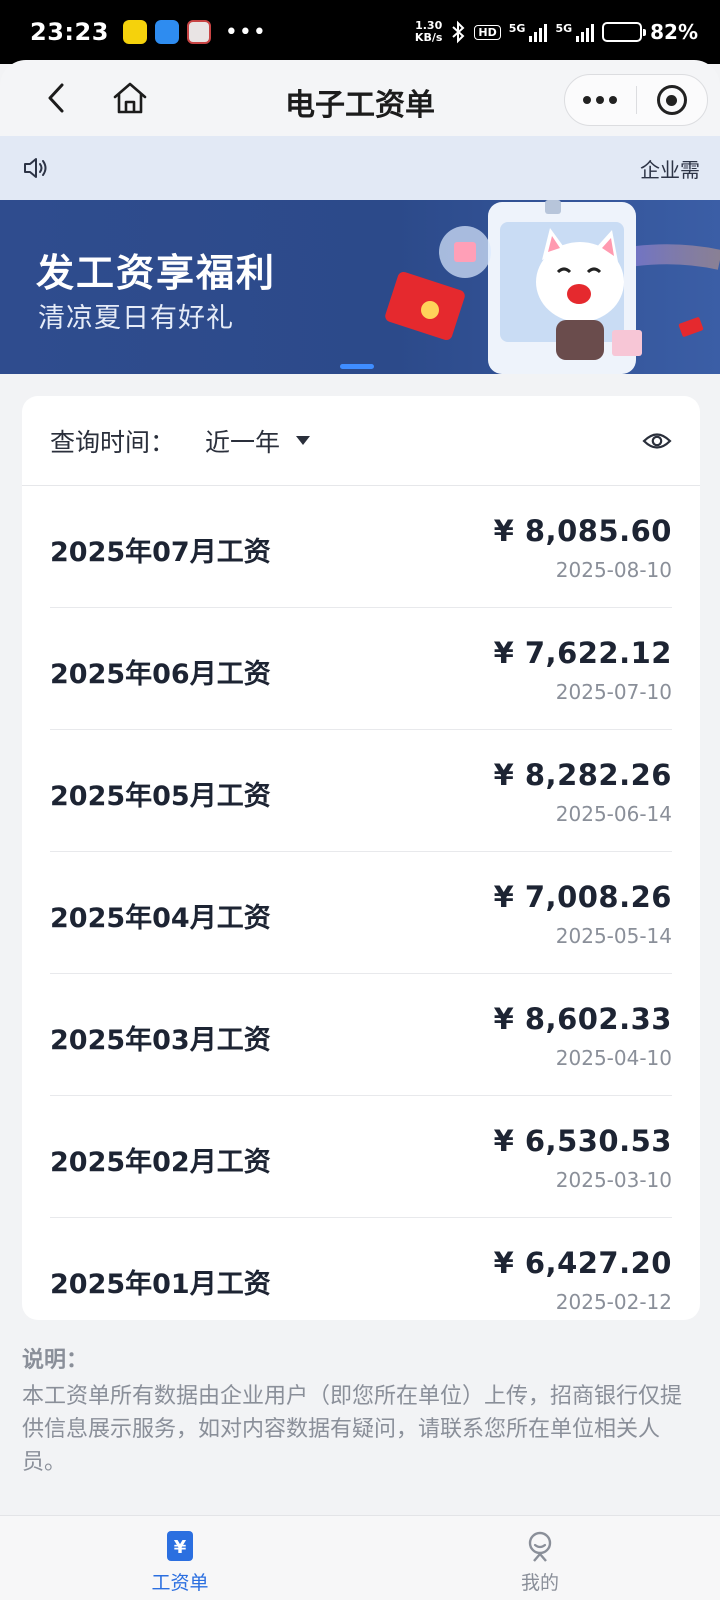  Describe the element at coordinates (35, 168) in the screenshot. I see `speaker-icon` at that location.